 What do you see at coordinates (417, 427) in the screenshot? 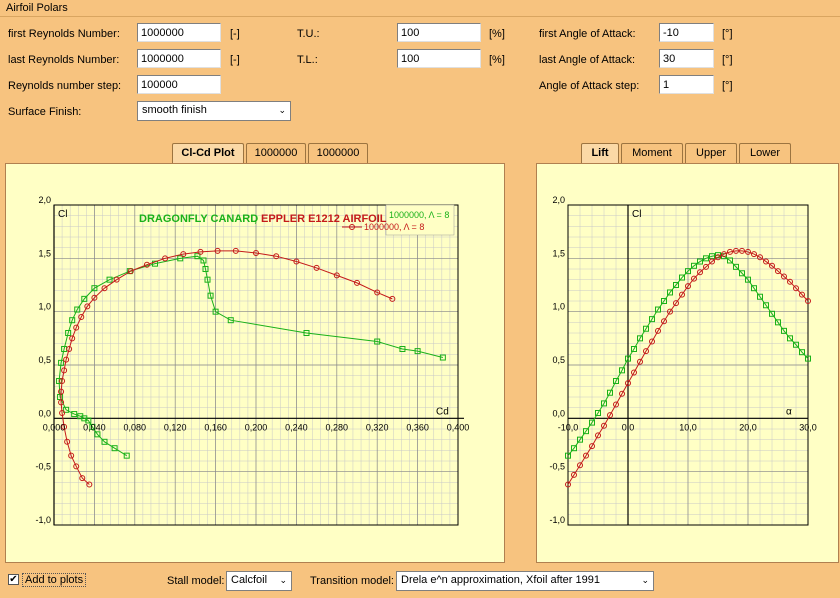
I see `x-tick-label: 0,360` at bounding box center [417, 427].